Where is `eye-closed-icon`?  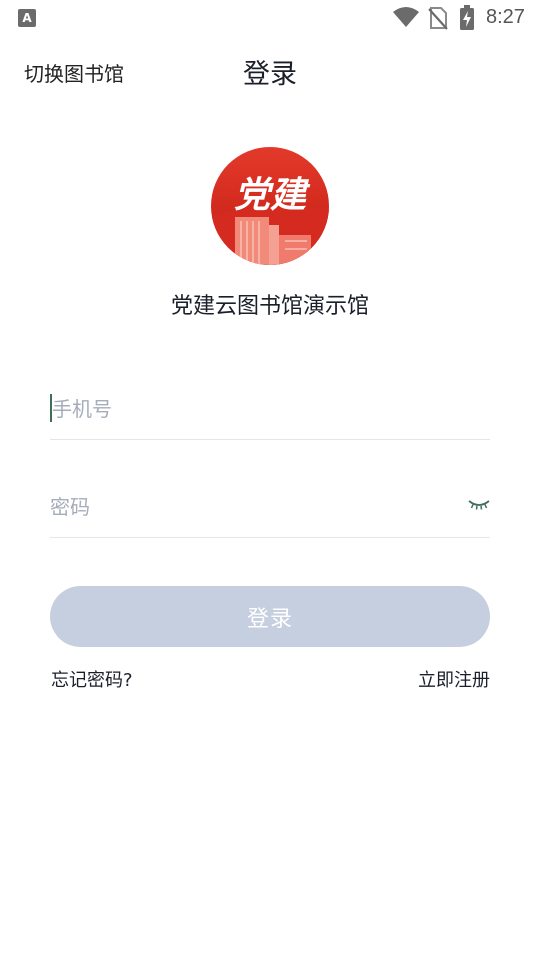 eye-closed-icon is located at coordinates (479, 505).